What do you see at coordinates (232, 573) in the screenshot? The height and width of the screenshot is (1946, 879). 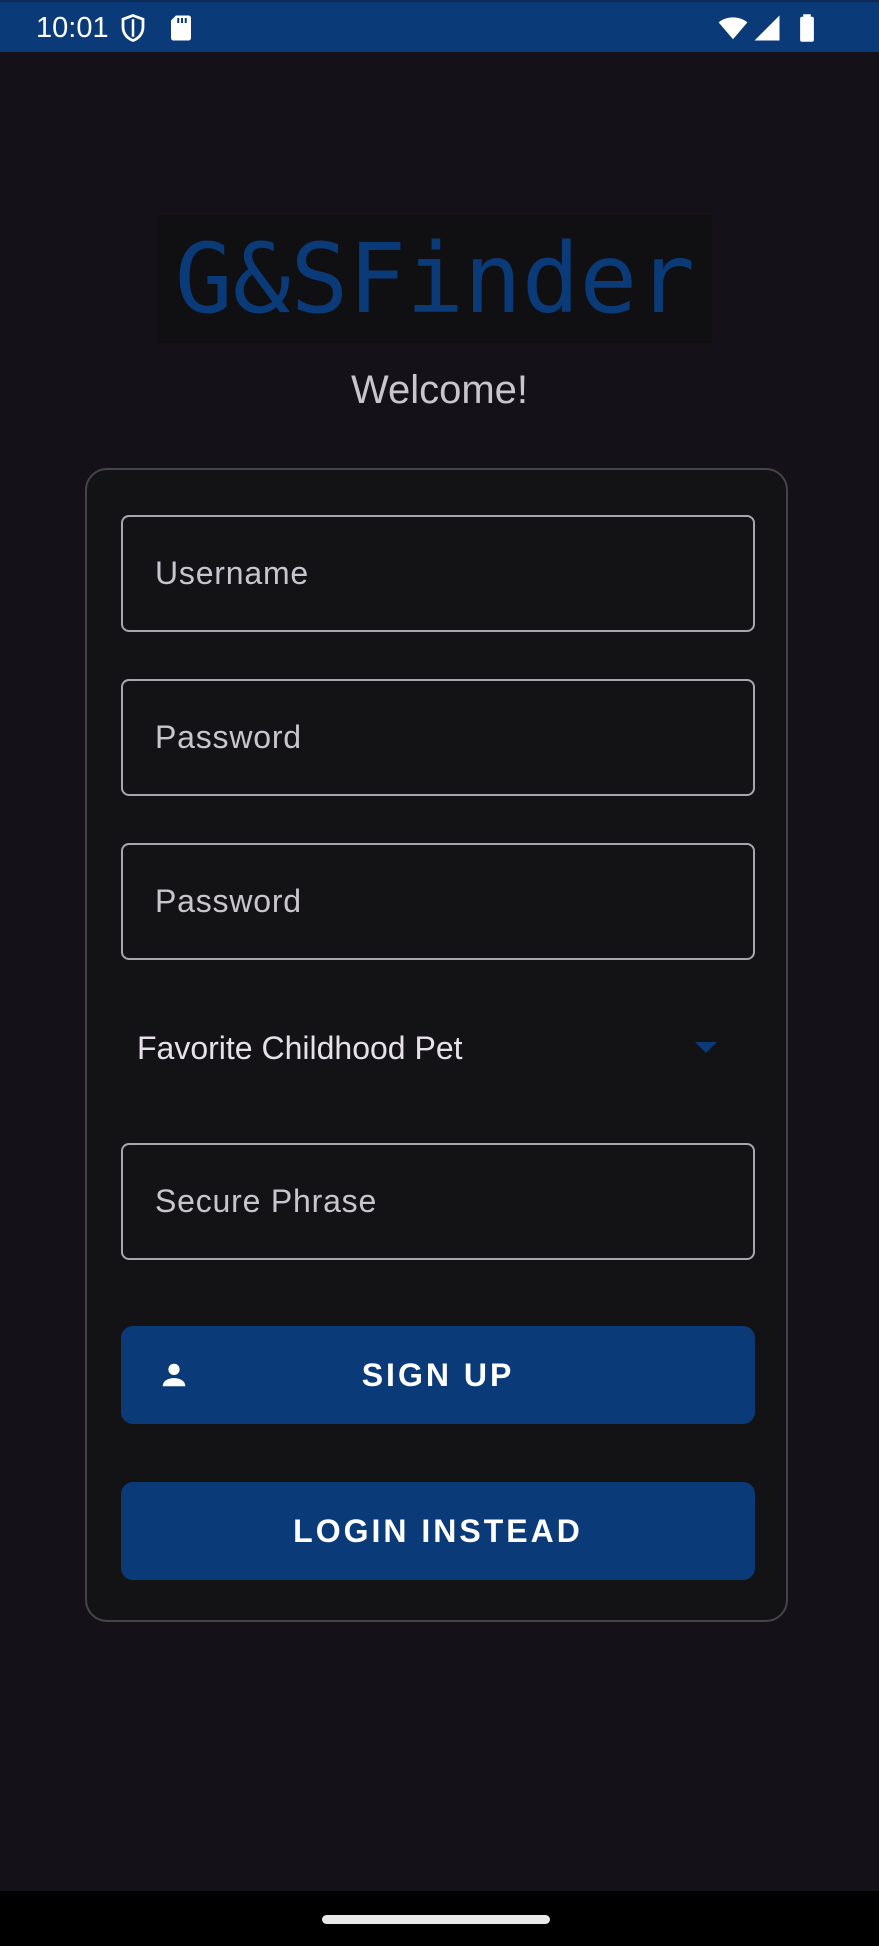 I see `username-placeholder: Username` at bounding box center [232, 573].